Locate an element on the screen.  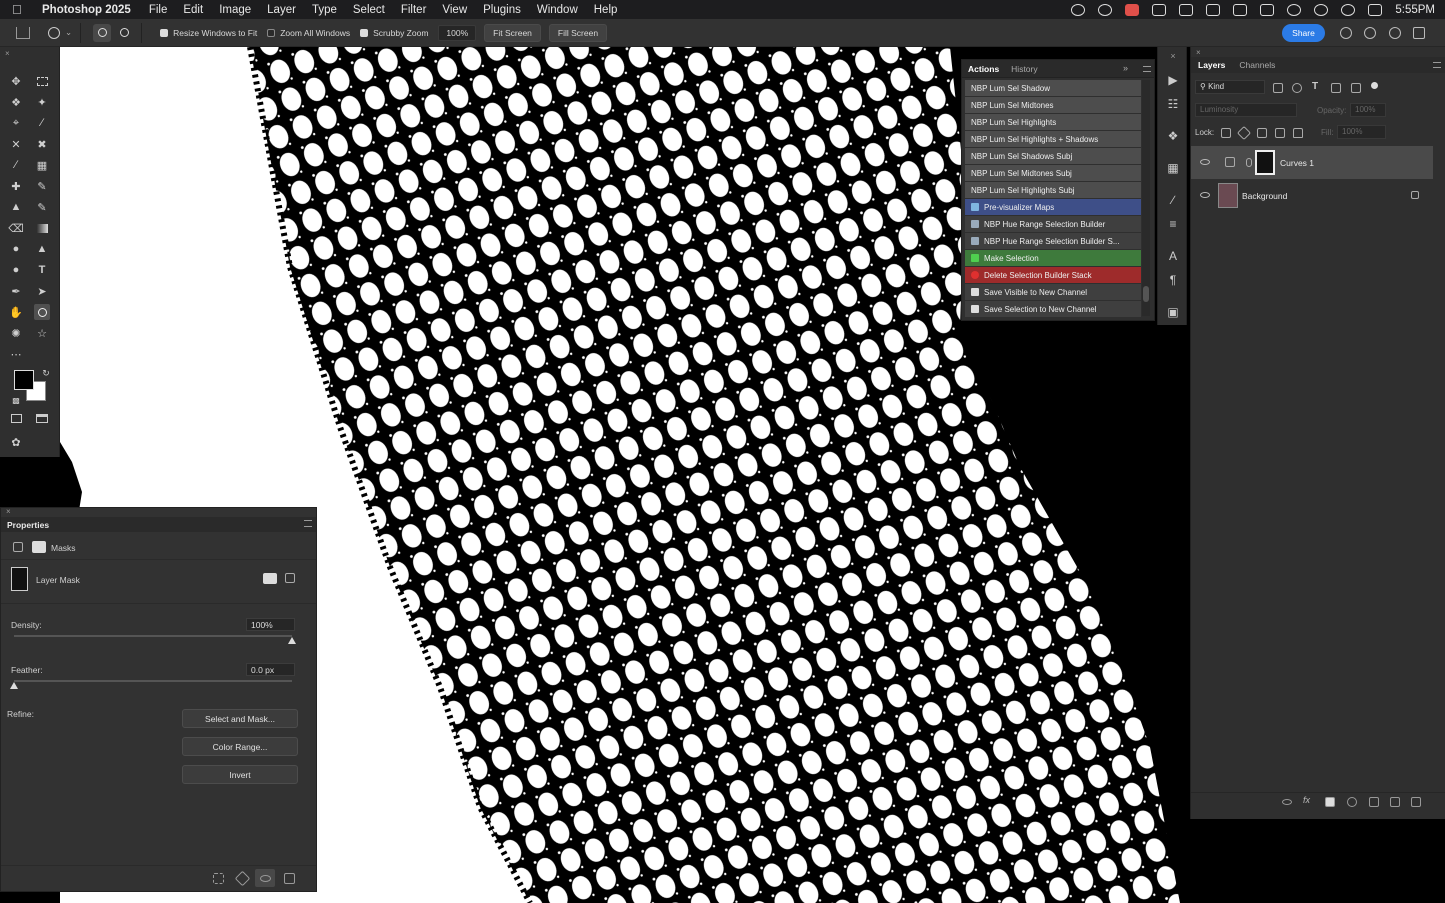
zoom-out-button is located at coordinates (124, 33).